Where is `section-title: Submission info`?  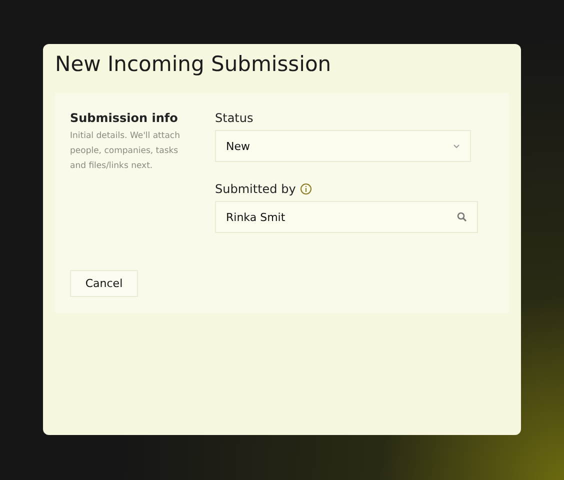 section-title: Submission info is located at coordinates (124, 118).